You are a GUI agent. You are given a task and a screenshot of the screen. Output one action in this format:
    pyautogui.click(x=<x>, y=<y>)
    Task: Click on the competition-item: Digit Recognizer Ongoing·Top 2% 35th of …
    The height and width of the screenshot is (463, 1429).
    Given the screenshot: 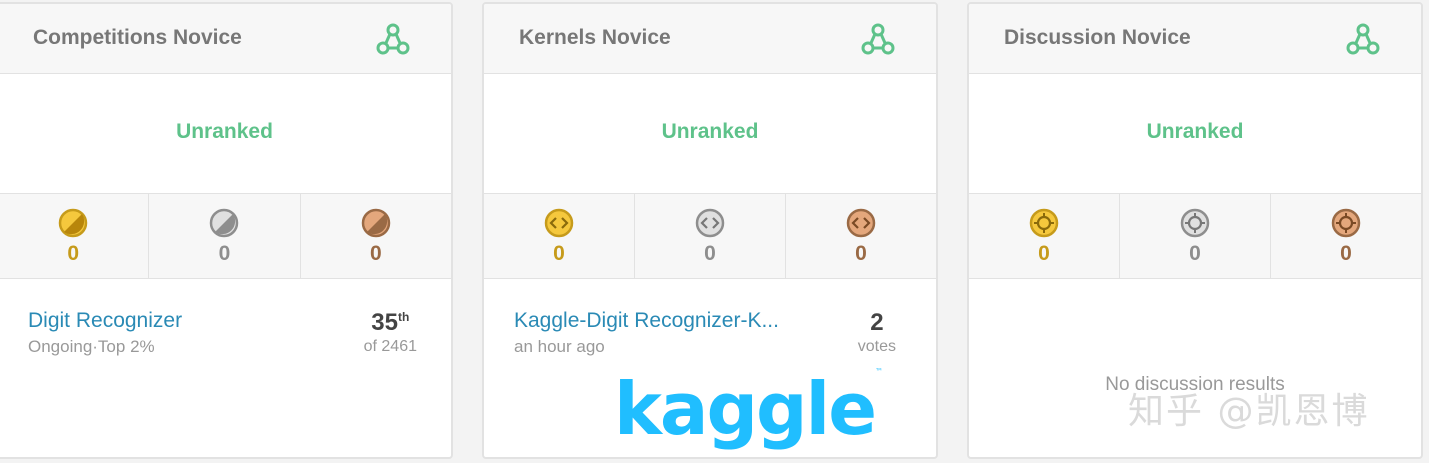 What is the action you would take?
    pyautogui.click(x=225, y=329)
    